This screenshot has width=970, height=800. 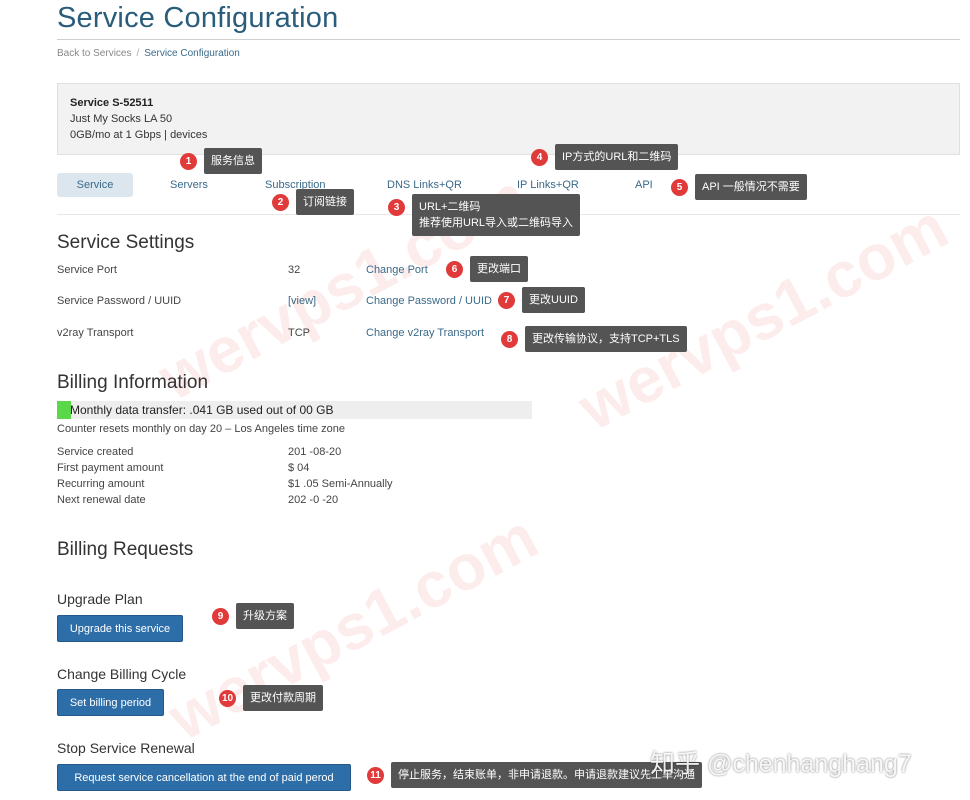 What do you see at coordinates (425, 333) in the screenshot?
I see `change-transport-link: Change v2ray Transport` at bounding box center [425, 333].